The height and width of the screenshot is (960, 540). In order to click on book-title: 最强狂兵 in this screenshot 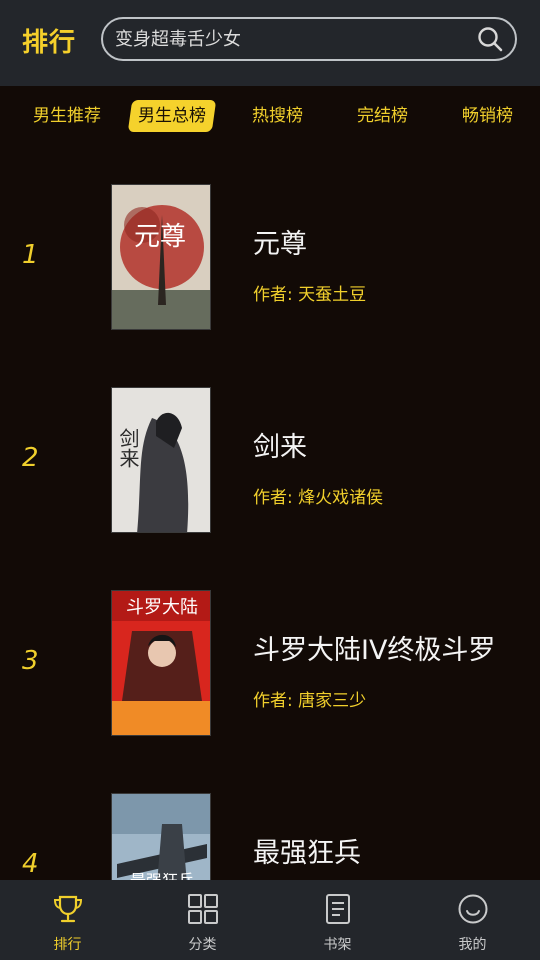, I will do `click(307, 853)`.